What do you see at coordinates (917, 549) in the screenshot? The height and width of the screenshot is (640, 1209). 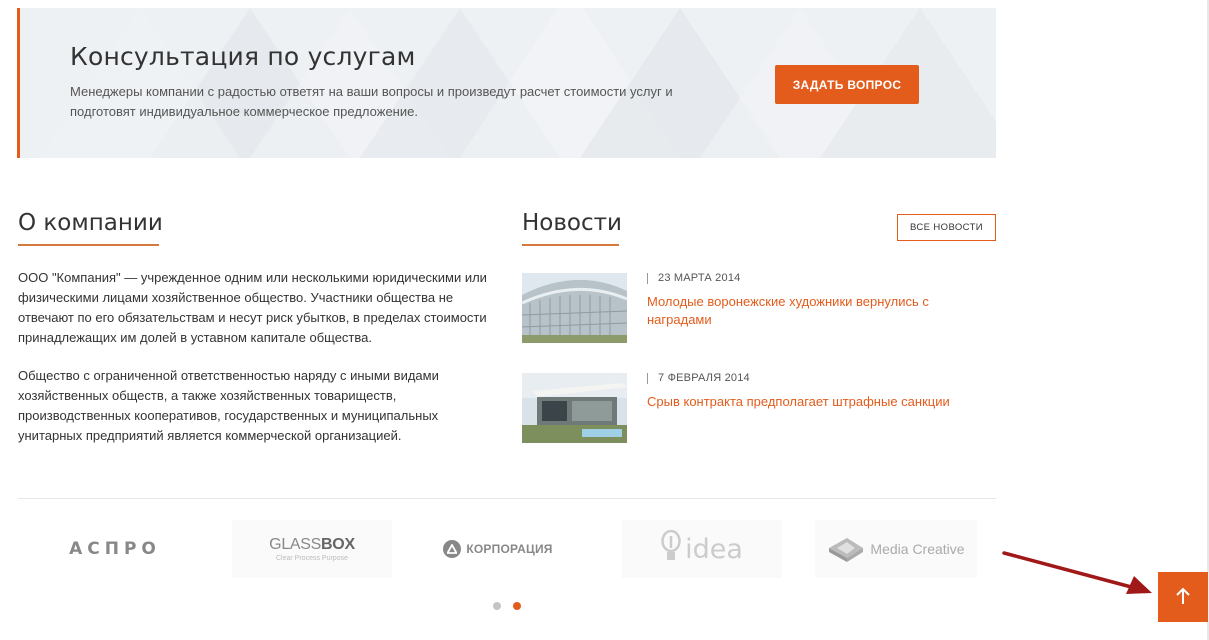 I see `partner-logo-media-creative-text: Media Creative` at bounding box center [917, 549].